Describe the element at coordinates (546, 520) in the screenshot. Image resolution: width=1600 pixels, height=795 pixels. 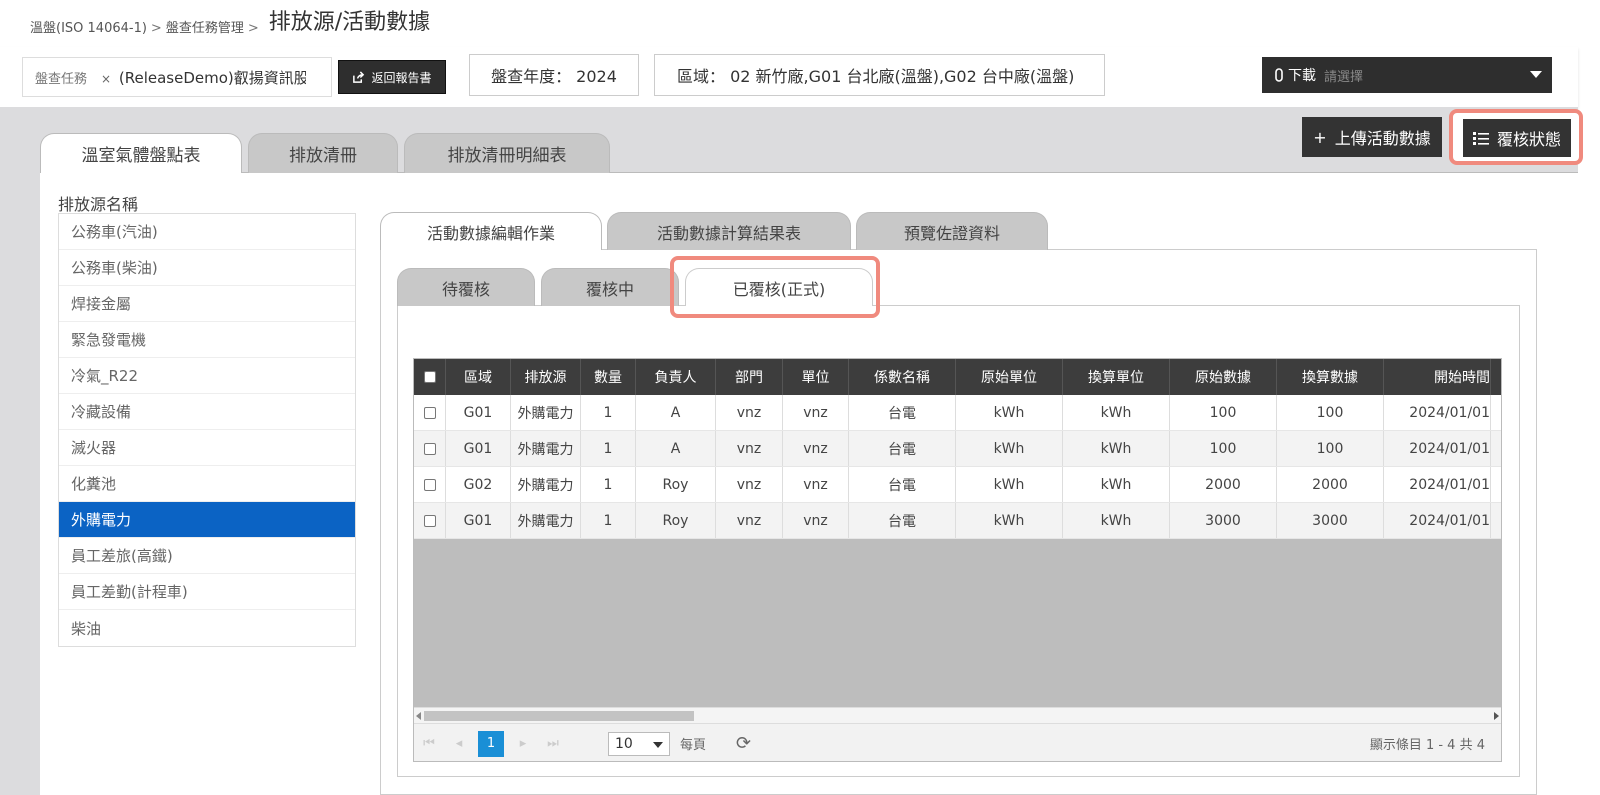
I see `table-cell: 外購電力` at that location.